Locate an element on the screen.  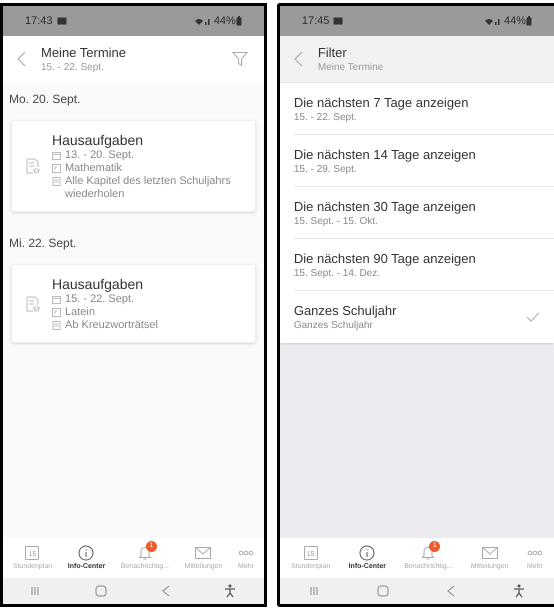
header-subtitle: 15. - 22. Sept. is located at coordinates (73, 67).